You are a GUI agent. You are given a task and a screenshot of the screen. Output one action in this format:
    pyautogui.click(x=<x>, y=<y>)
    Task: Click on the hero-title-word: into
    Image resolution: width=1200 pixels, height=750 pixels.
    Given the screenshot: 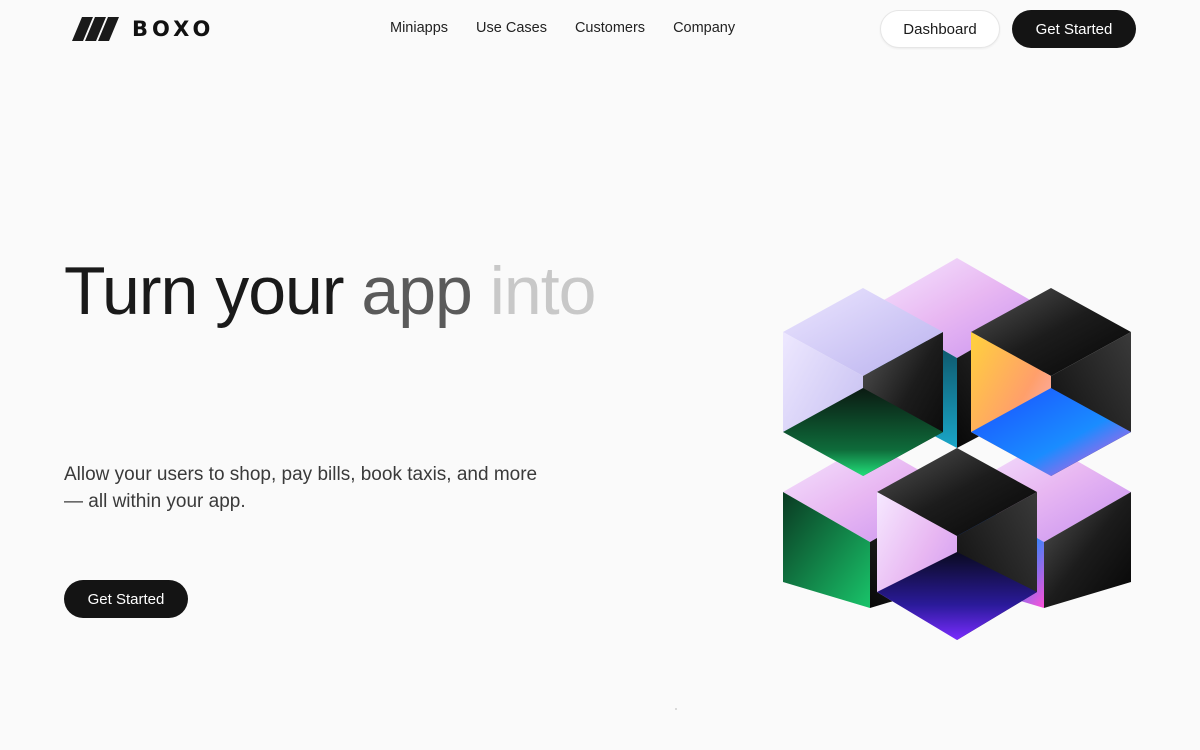 What is the action you would take?
    pyautogui.click(x=543, y=291)
    